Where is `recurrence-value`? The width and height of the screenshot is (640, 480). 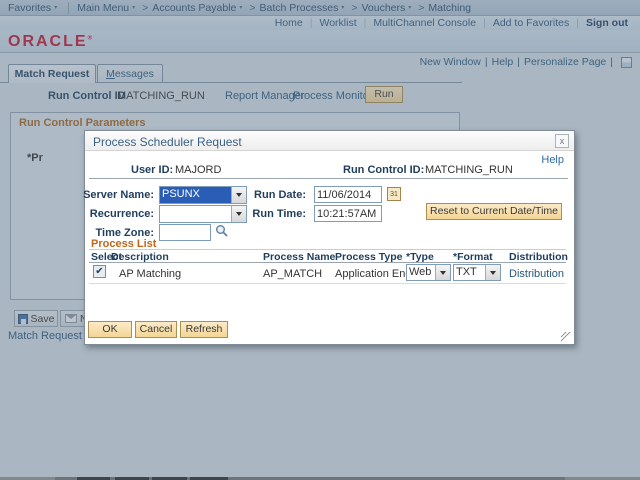
recurrence-value is located at coordinates (195, 214).